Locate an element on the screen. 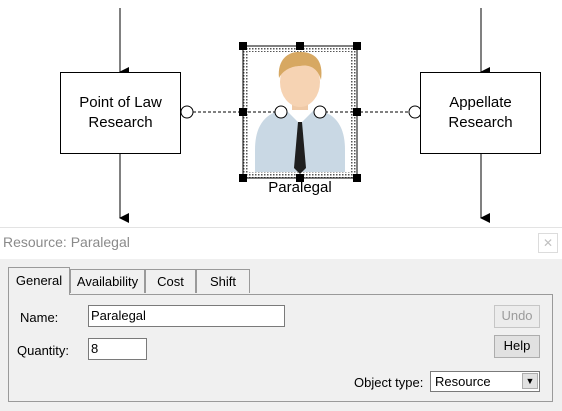  name-field: Paralegal is located at coordinates (186, 316).